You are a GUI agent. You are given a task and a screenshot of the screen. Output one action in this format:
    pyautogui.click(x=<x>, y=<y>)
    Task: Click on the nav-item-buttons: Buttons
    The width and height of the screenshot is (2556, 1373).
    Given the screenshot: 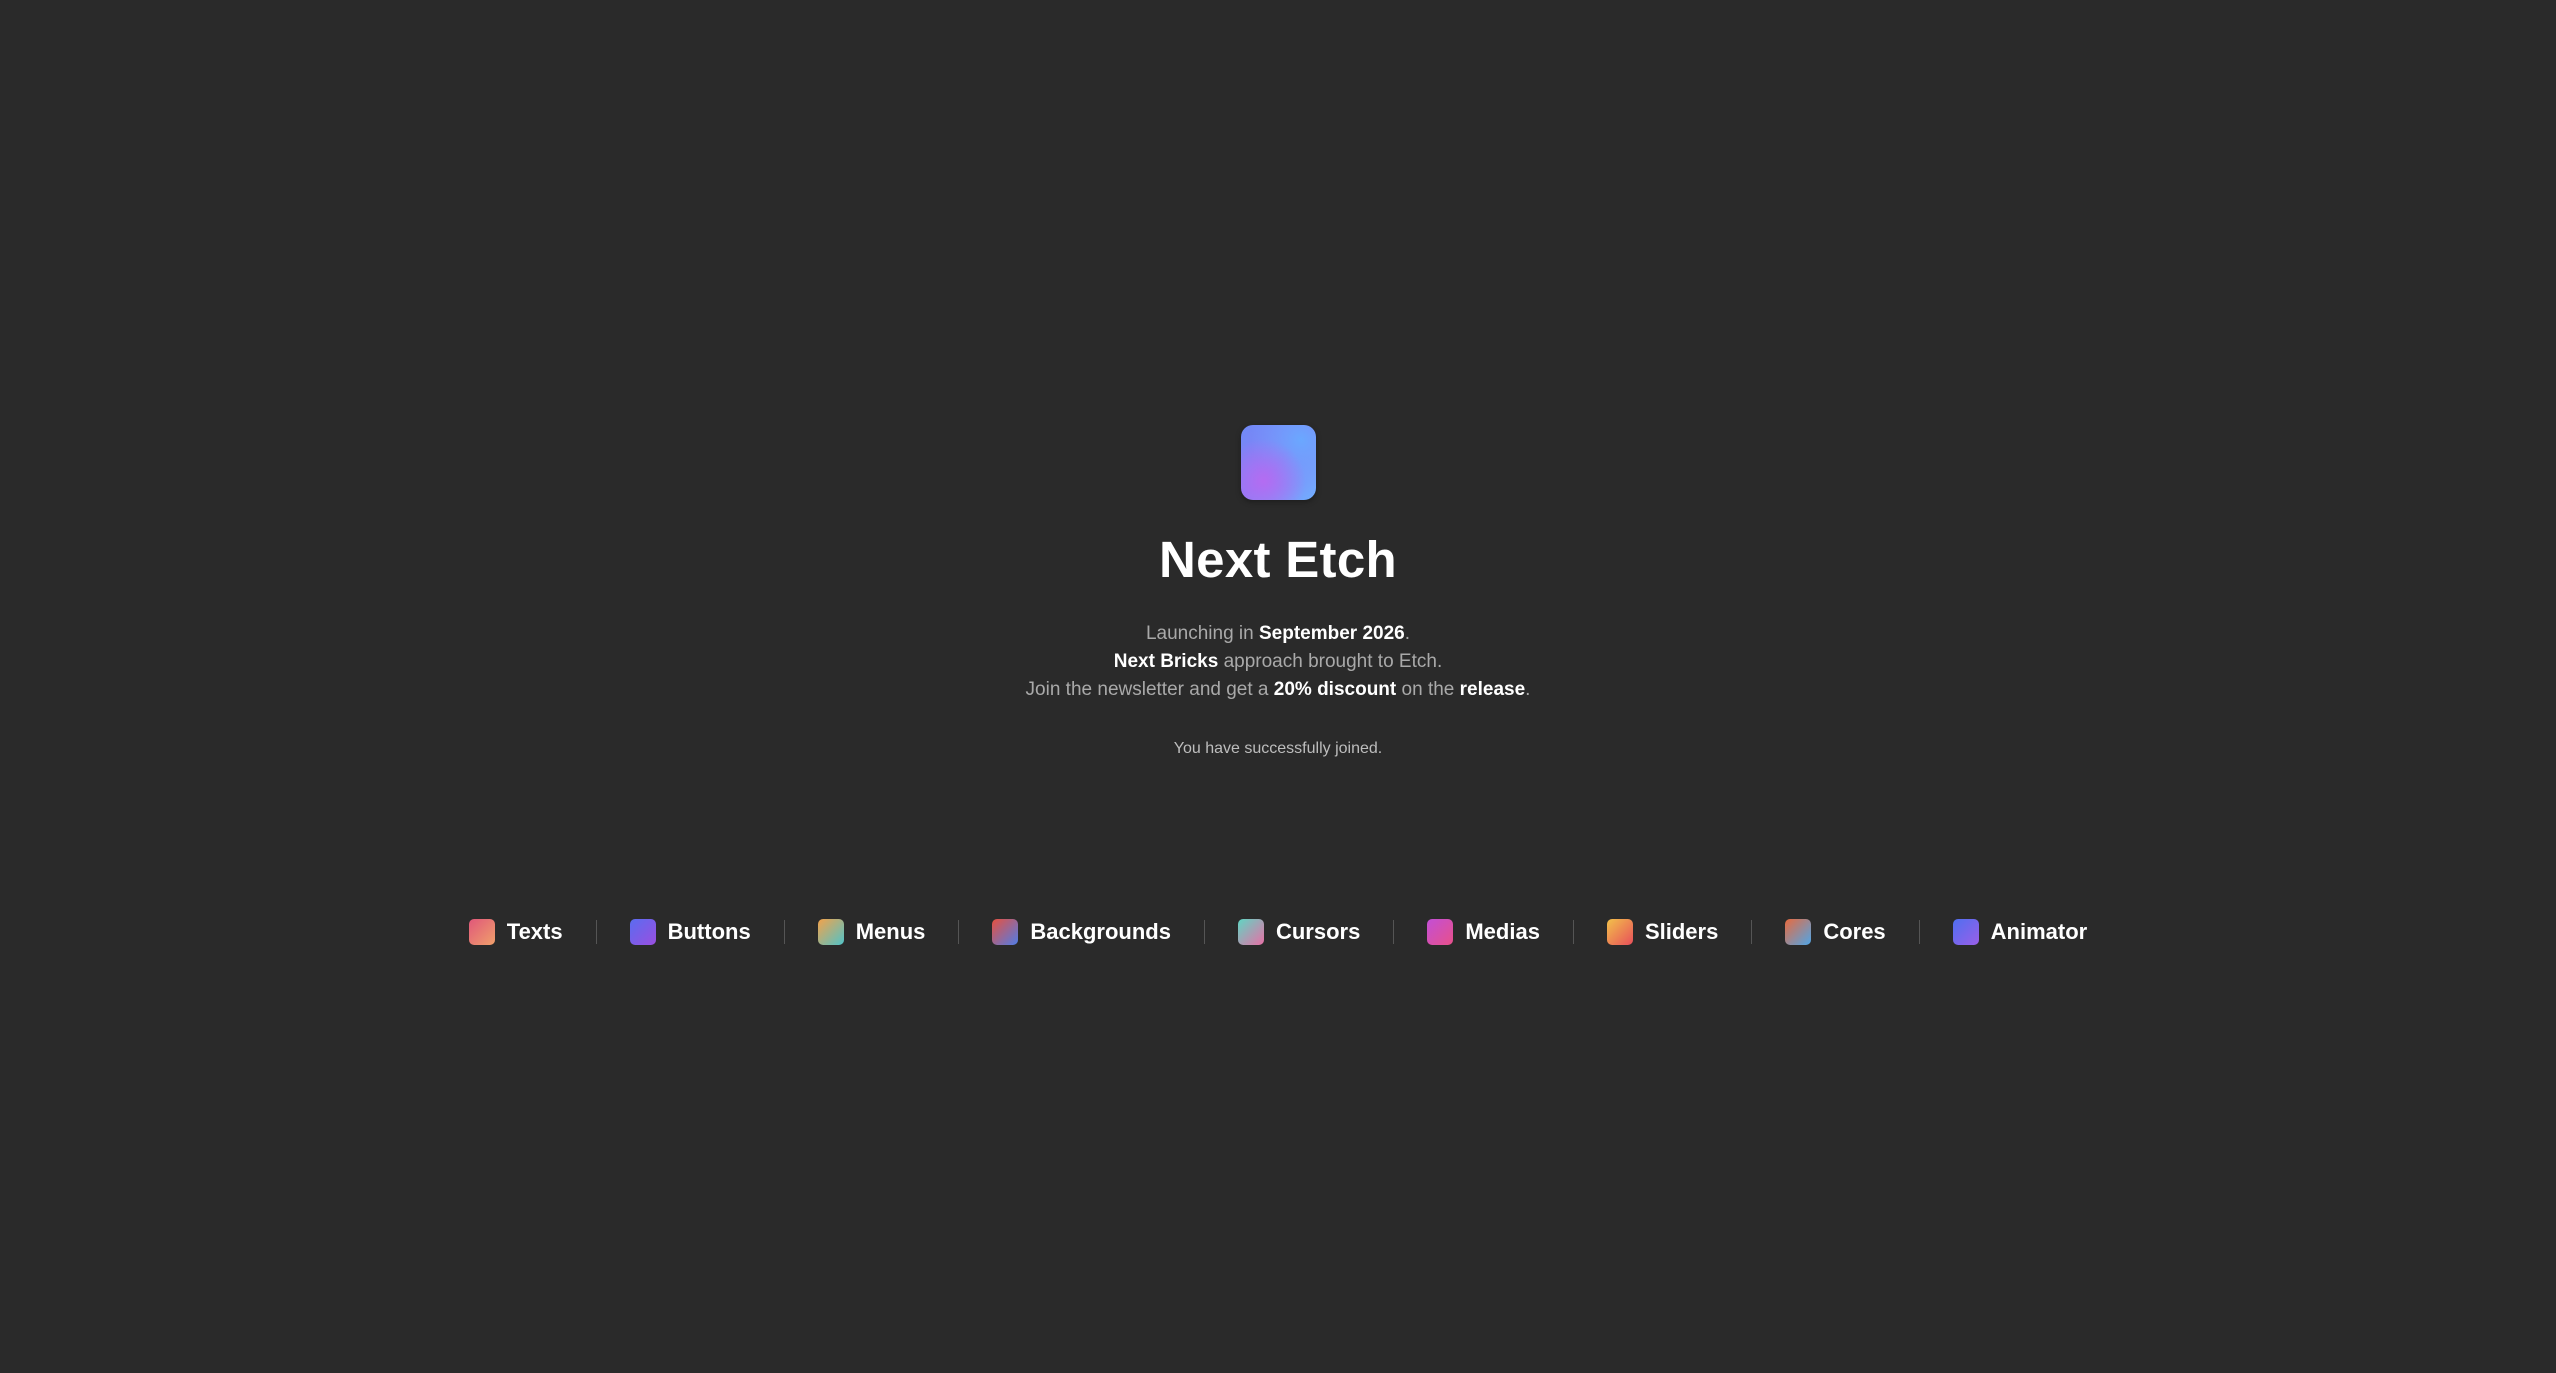 What is the action you would take?
    pyautogui.click(x=690, y=932)
    